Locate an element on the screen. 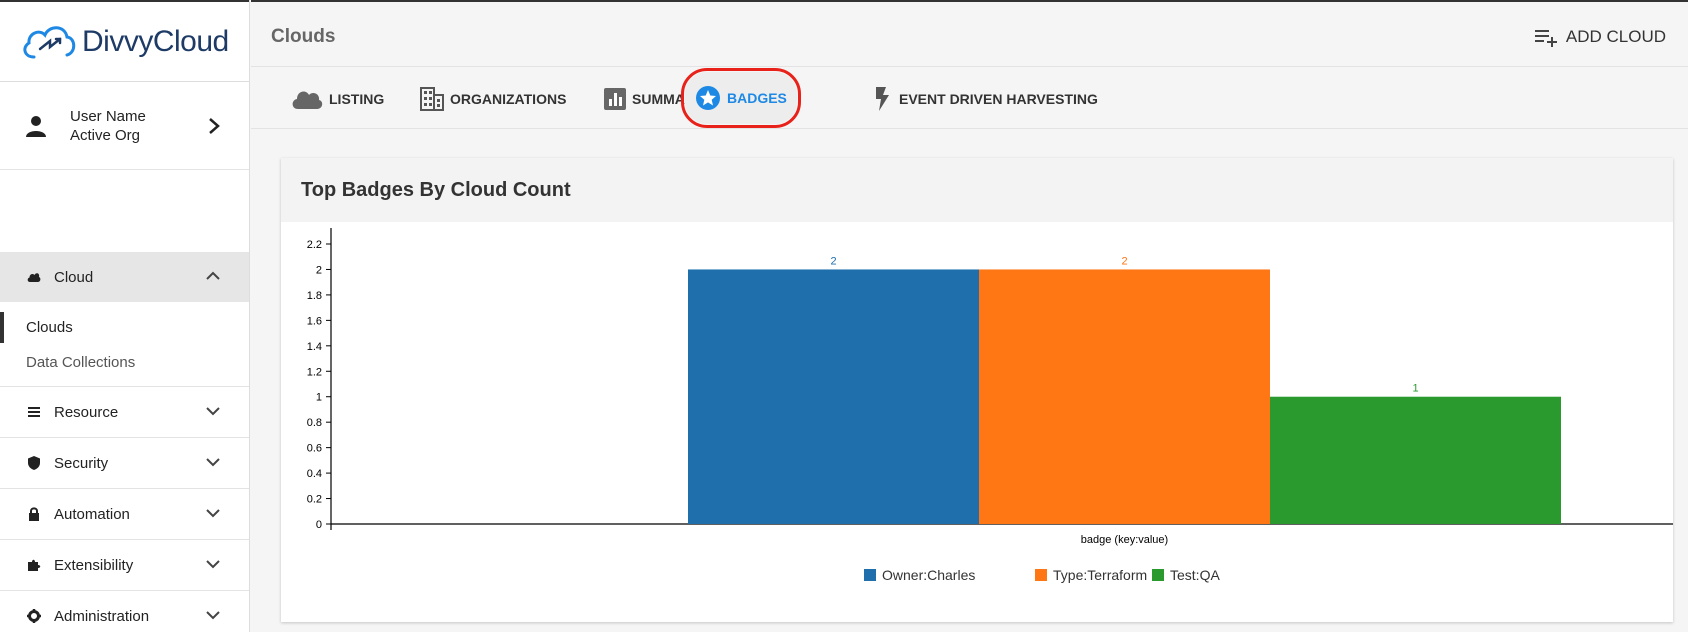 This screenshot has width=1688, height=632. nav-automation-label: Automation is located at coordinates (92, 514).